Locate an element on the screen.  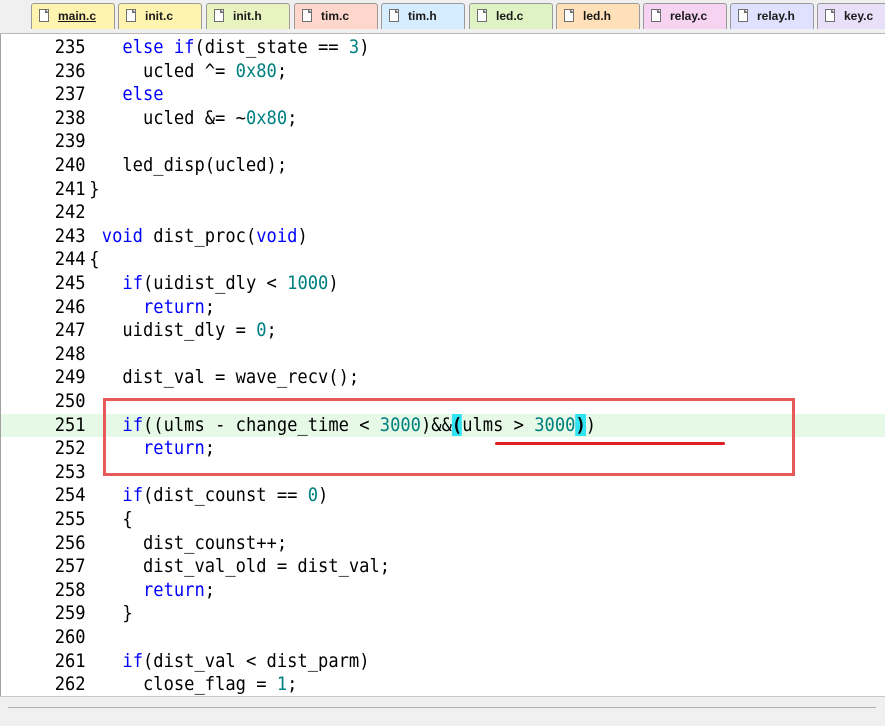
line-number: 261 is located at coordinates (70, 660).